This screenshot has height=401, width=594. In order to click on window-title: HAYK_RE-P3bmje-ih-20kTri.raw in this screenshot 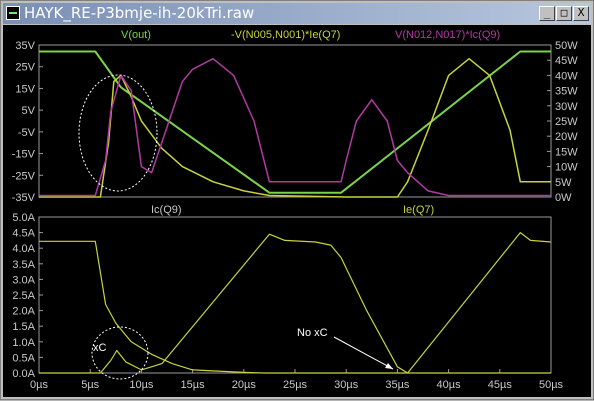, I will do `click(139, 13)`.